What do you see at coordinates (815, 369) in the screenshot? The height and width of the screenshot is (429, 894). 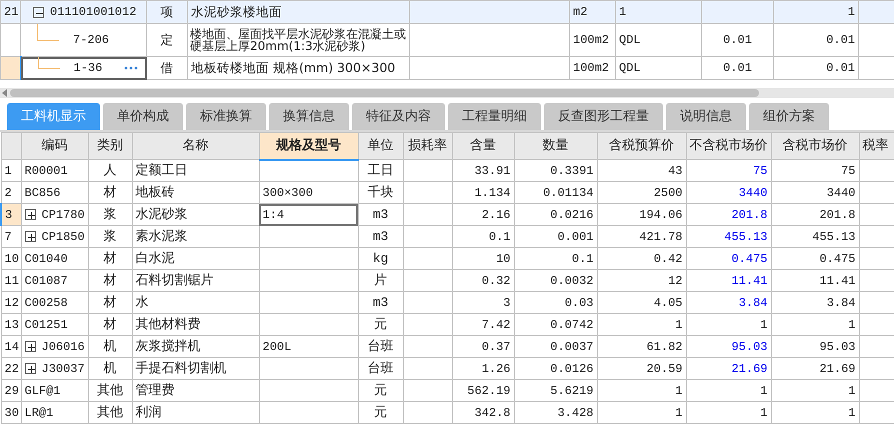 I see `table-cell: 21.69` at bounding box center [815, 369].